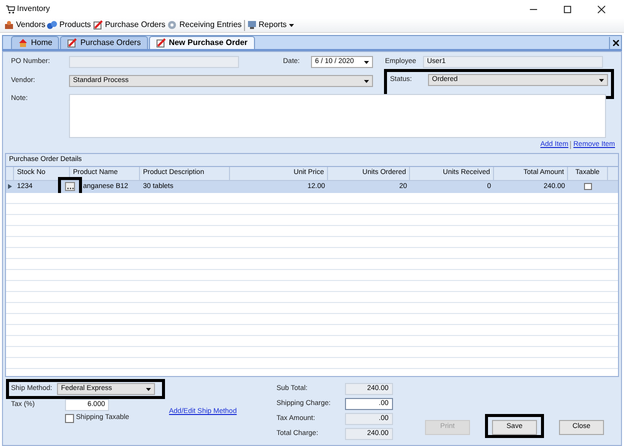 The height and width of the screenshot is (446, 624). I want to click on po-number-field, so click(154, 62).